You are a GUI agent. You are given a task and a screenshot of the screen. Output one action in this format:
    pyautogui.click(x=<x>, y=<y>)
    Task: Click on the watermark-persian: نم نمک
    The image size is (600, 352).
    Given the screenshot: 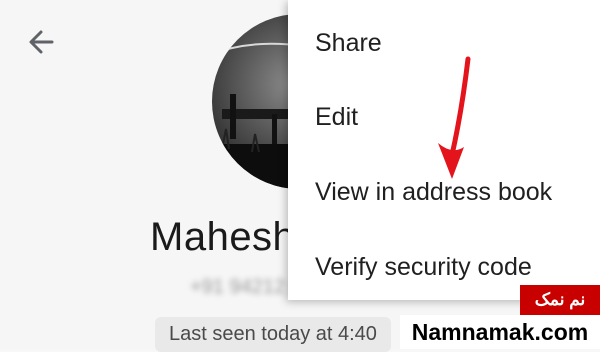 What is the action you would take?
    pyautogui.click(x=560, y=300)
    